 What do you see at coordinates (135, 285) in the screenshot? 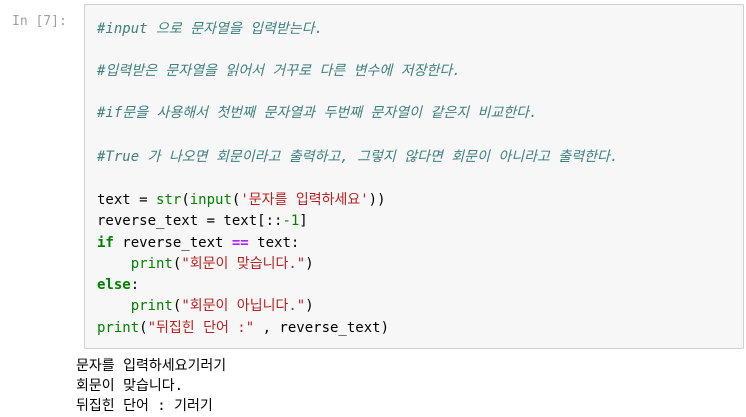
I see `code-token: :` at bounding box center [135, 285].